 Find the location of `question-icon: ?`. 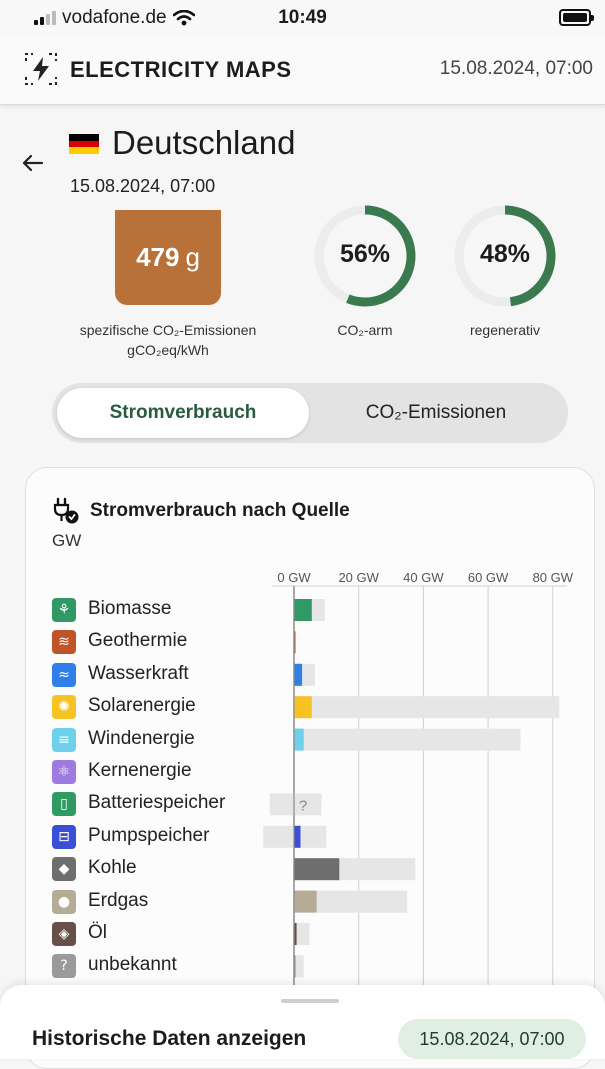

question-icon: ? is located at coordinates (64, 966).